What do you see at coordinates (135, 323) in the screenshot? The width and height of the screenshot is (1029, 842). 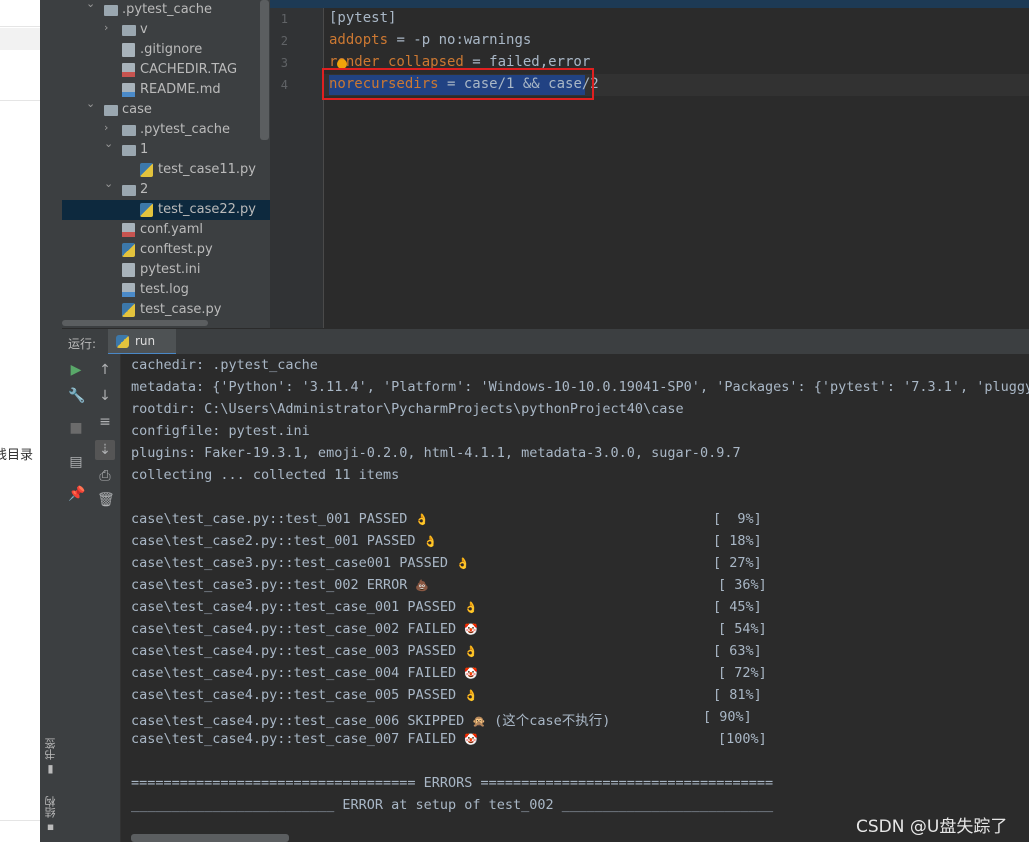 I see `tree-horizontal-scrollbar` at bounding box center [135, 323].